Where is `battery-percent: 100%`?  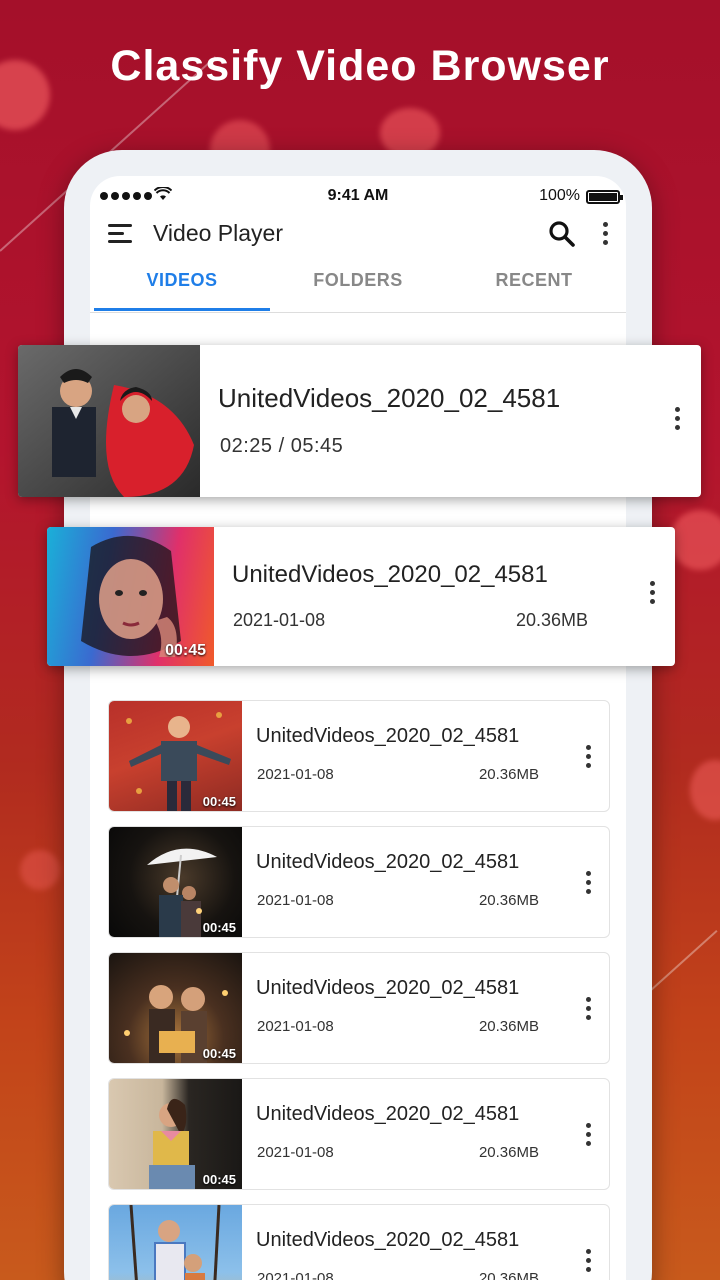
battery-percent: 100% is located at coordinates (559, 195).